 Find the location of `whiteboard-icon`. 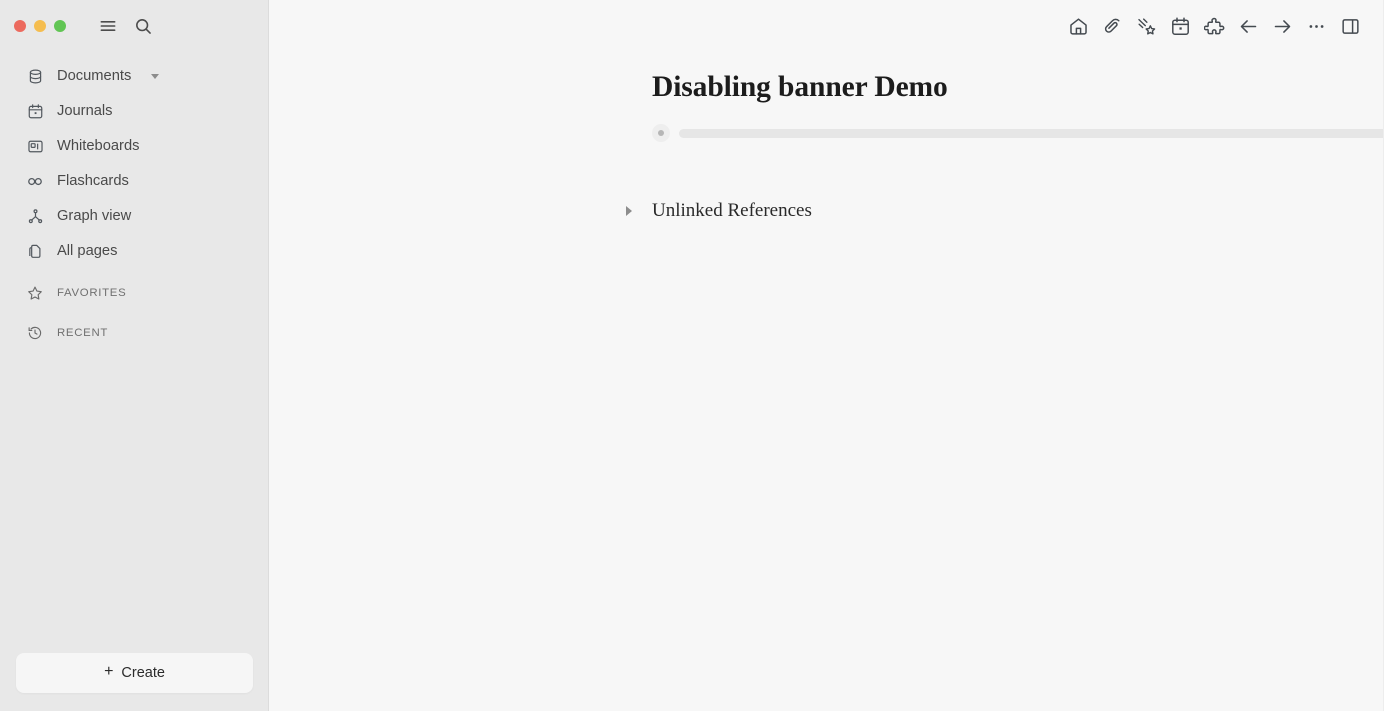

whiteboard-icon is located at coordinates (35, 147).